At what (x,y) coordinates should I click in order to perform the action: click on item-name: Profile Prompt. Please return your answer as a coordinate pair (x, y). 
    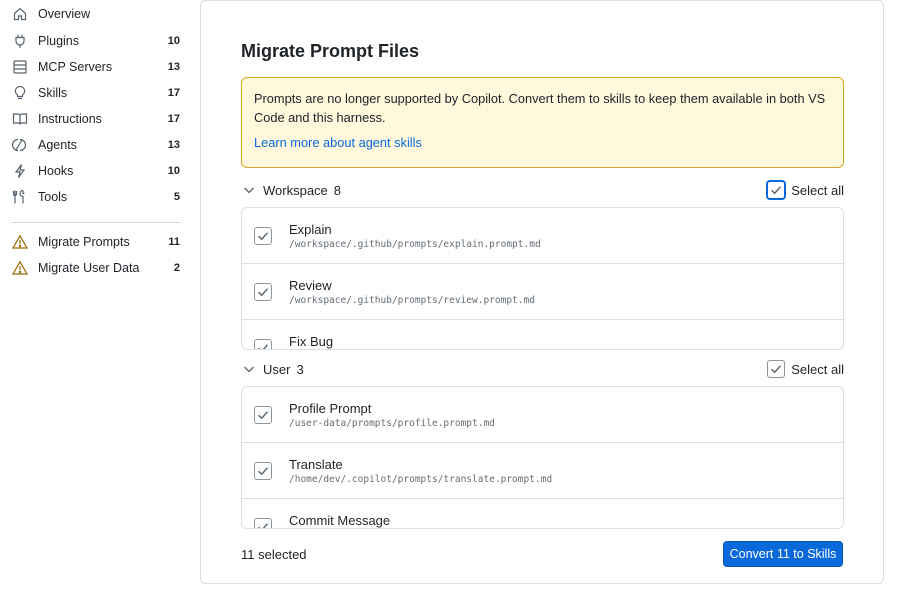
    Looking at the image, I should click on (330, 408).